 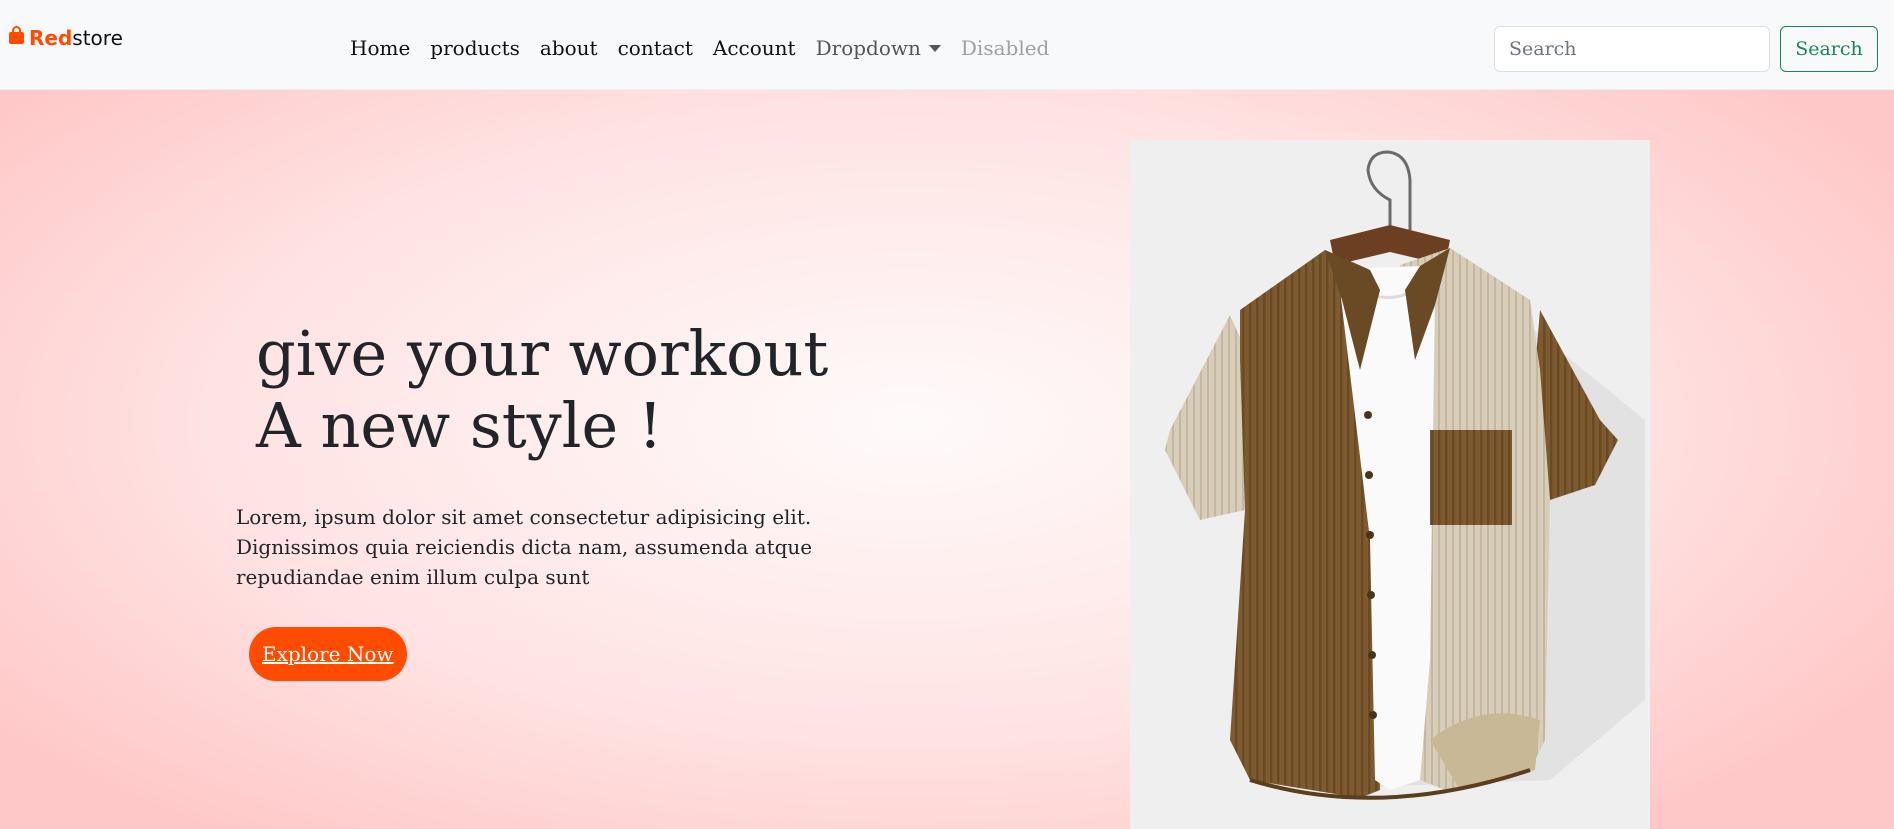 What do you see at coordinates (328, 654) in the screenshot?
I see `explore-now-button: Explore Now` at bounding box center [328, 654].